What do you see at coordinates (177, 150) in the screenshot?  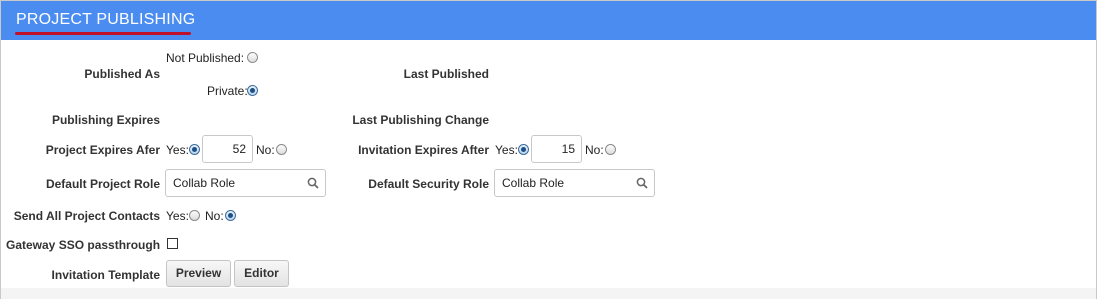 I see `project-expires-yes-label: Yes:` at bounding box center [177, 150].